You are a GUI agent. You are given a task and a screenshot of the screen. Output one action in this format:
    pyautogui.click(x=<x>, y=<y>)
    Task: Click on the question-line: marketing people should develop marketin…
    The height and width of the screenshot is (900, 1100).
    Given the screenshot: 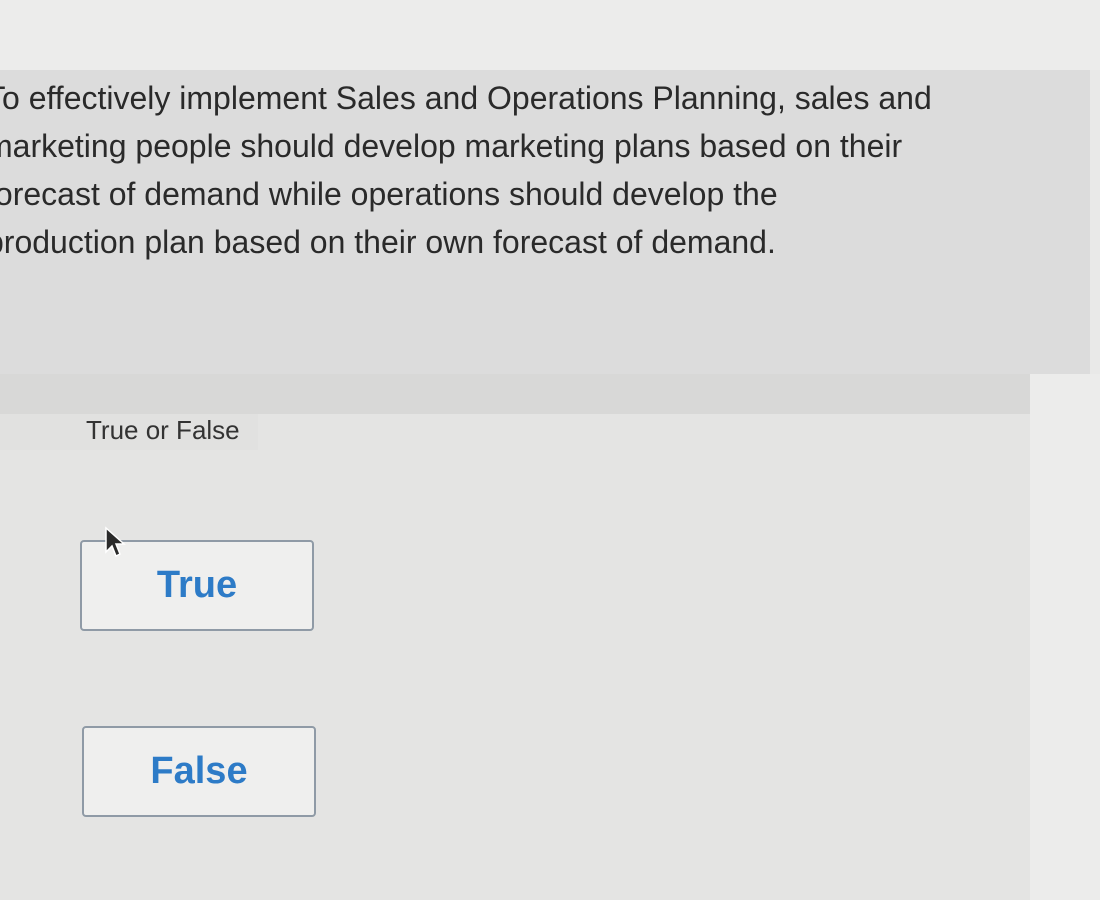 What is the action you would take?
    pyautogui.click(x=451, y=146)
    